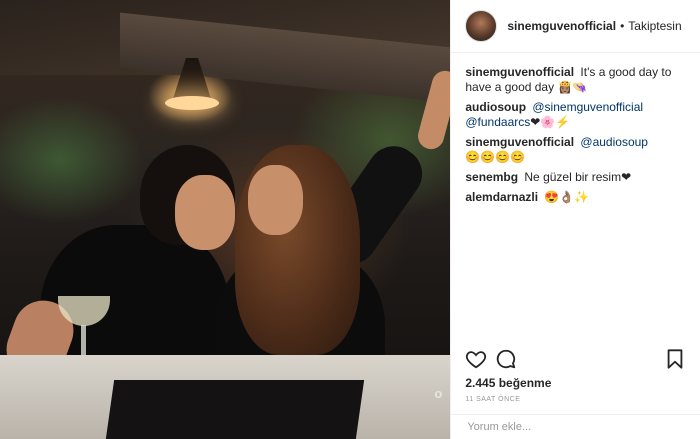 Image resolution: width=700 pixels, height=439 pixels. Describe the element at coordinates (675, 359) in the screenshot. I see `bookmark-icon` at that location.